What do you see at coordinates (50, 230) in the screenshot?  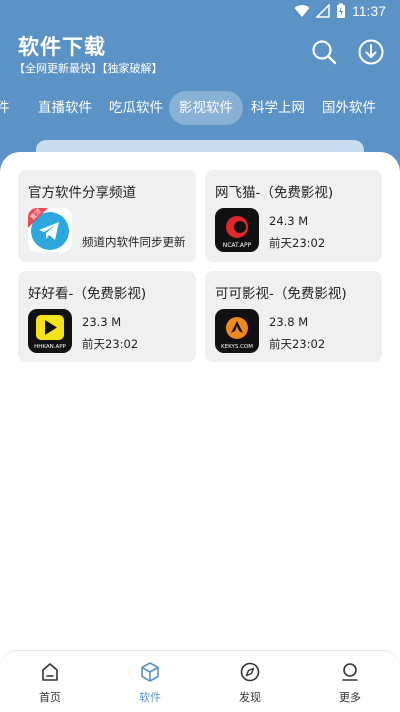 I see `telegram-icon: 置顶` at bounding box center [50, 230].